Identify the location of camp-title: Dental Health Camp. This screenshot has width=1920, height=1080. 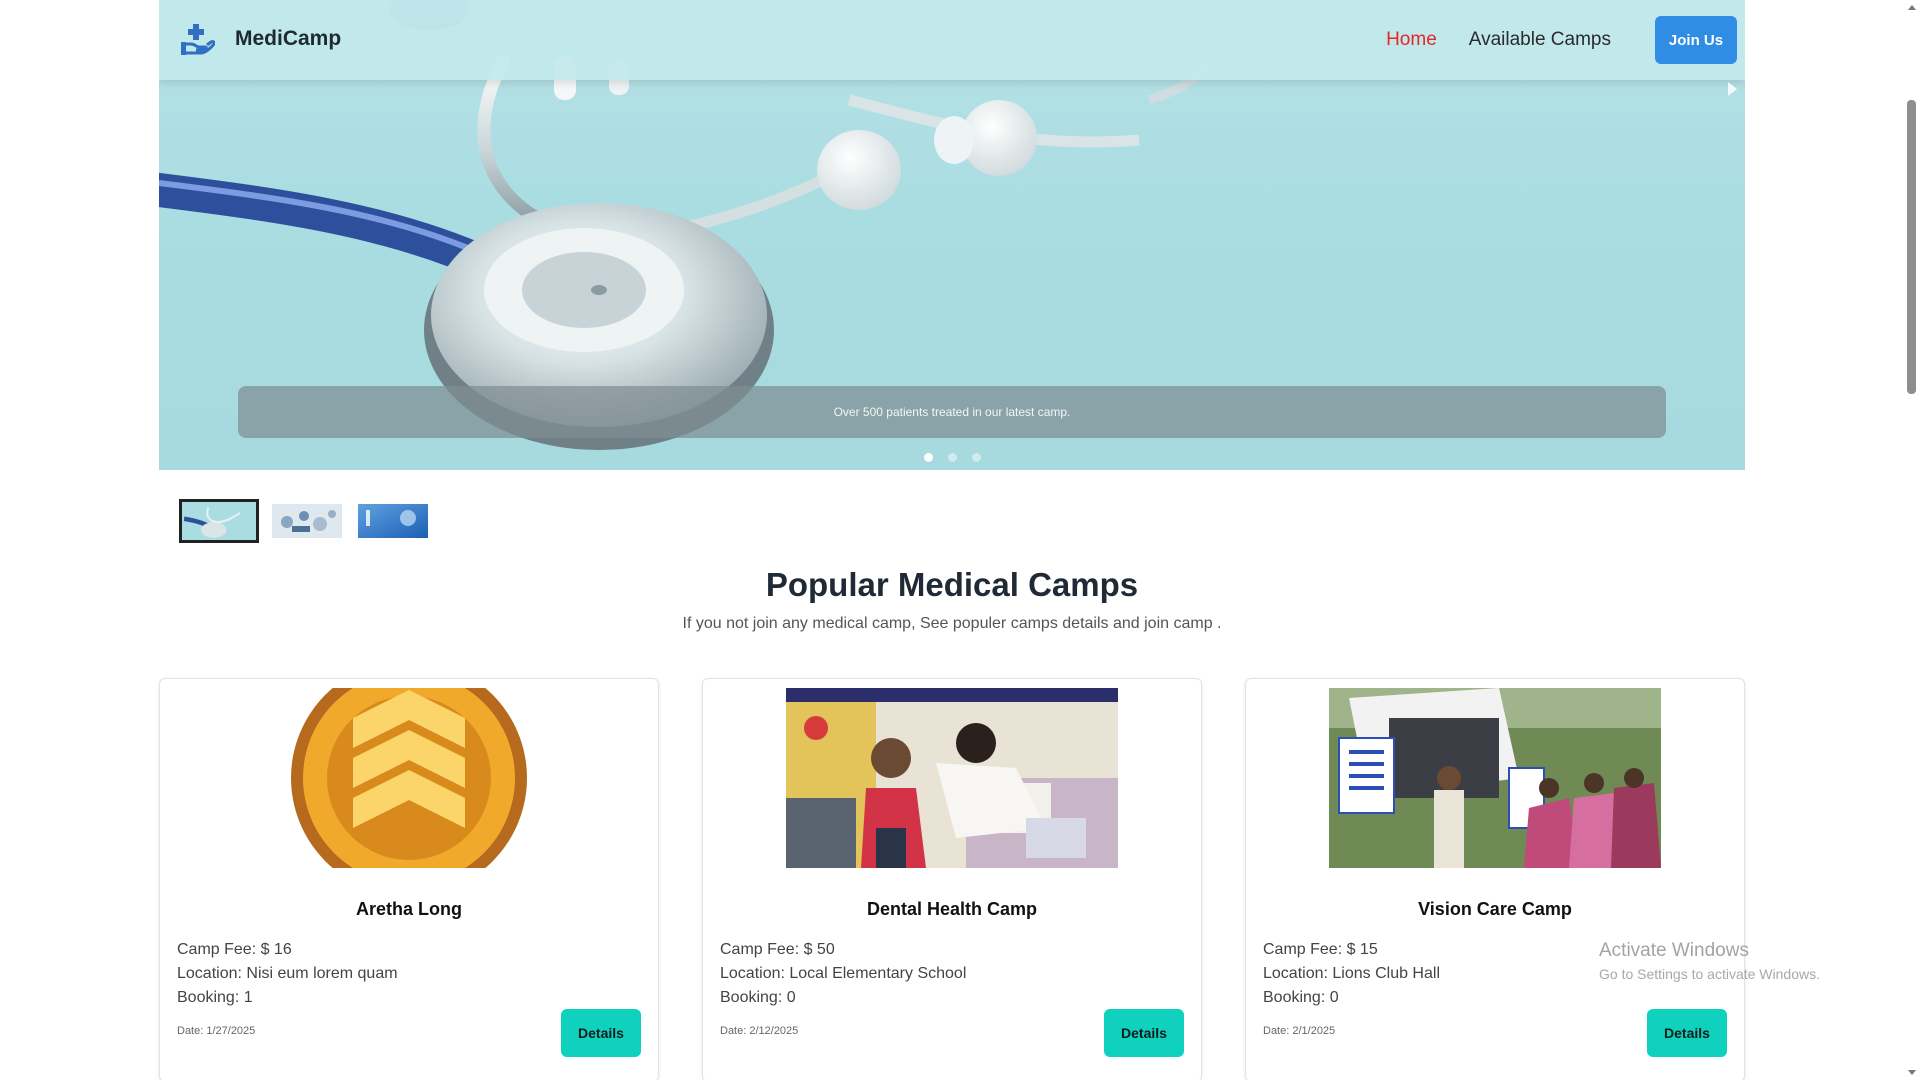
(952, 909).